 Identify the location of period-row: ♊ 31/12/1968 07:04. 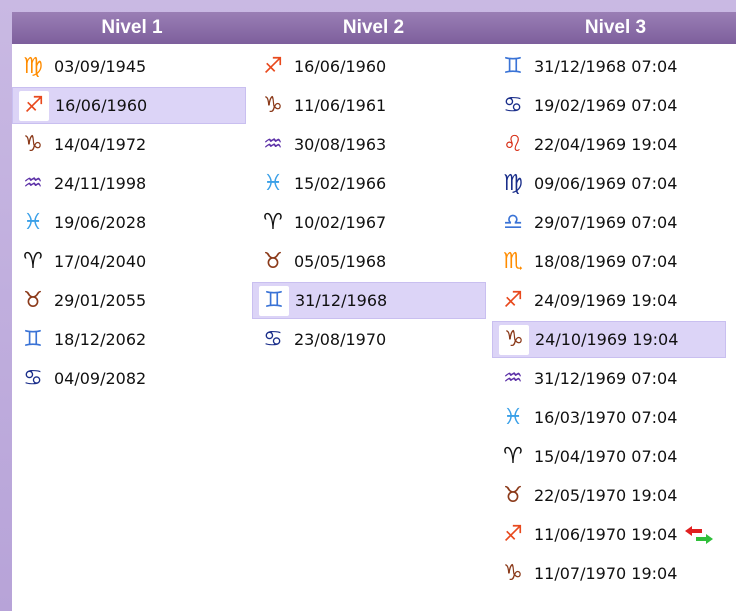
(609, 66).